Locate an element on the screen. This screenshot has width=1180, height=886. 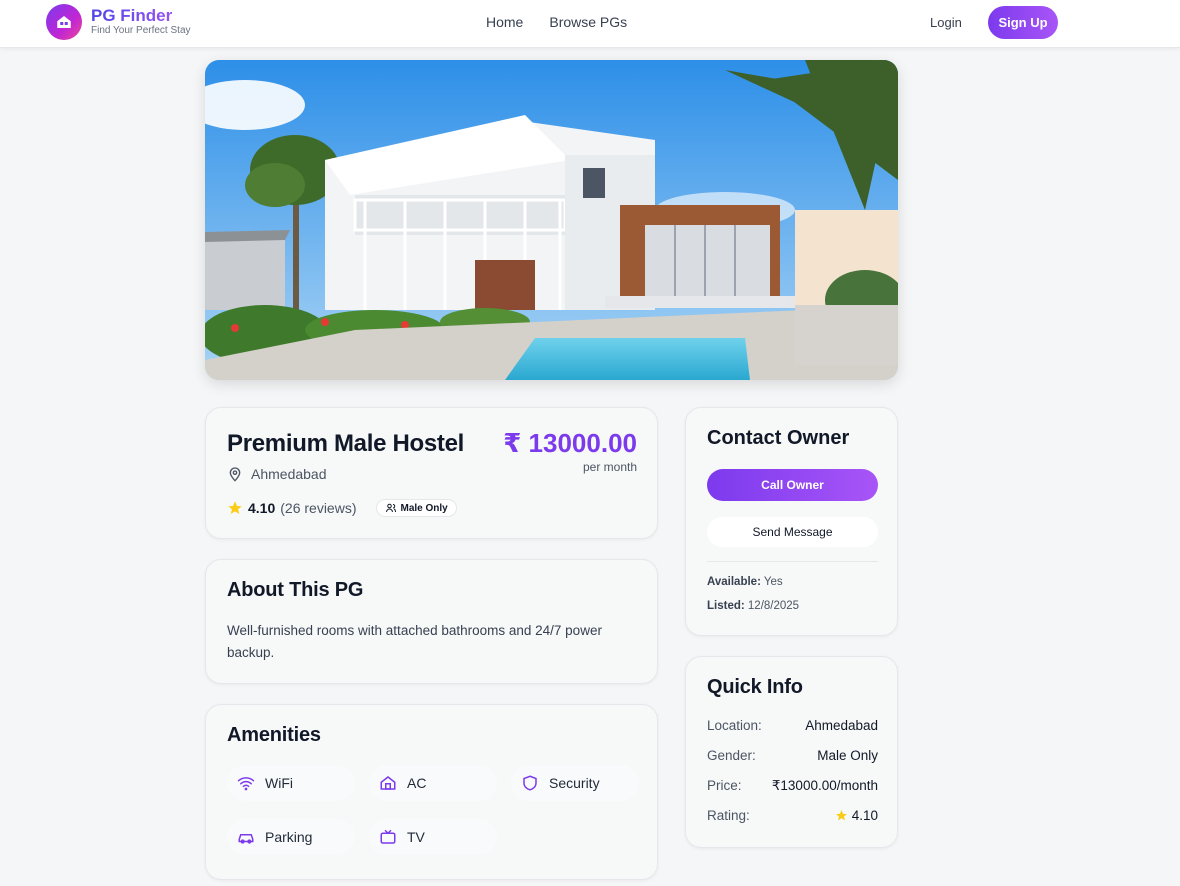
users-icon is located at coordinates (390, 508).